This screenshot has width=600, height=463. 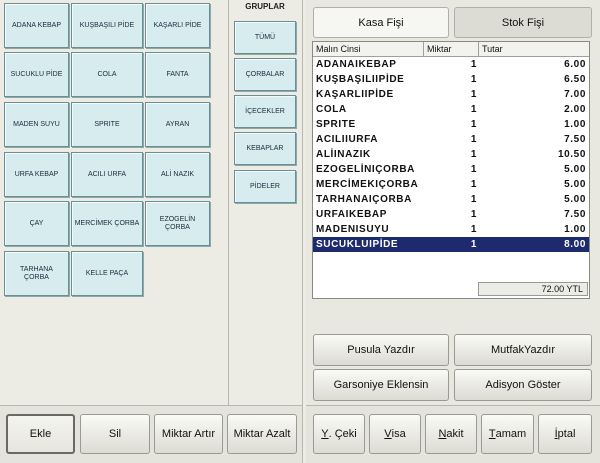 What do you see at coordinates (360, 79) in the screenshot?
I see `item-name: KUŞBAŞILIIPİDE` at bounding box center [360, 79].